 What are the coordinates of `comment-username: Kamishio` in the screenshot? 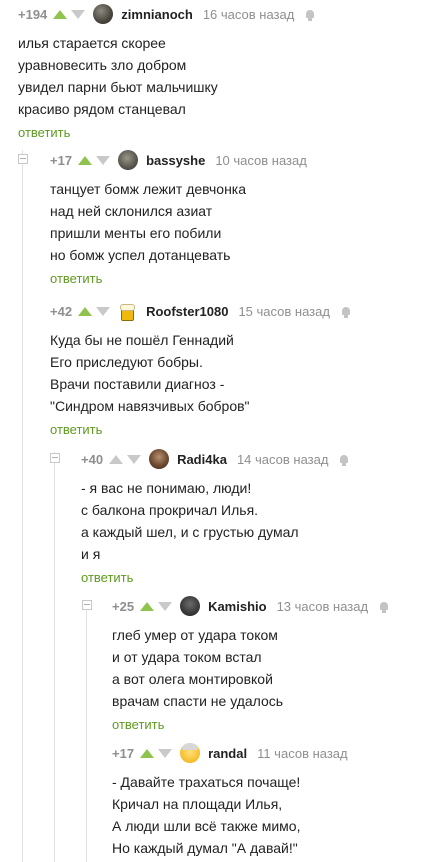 It's located at (237, 606).